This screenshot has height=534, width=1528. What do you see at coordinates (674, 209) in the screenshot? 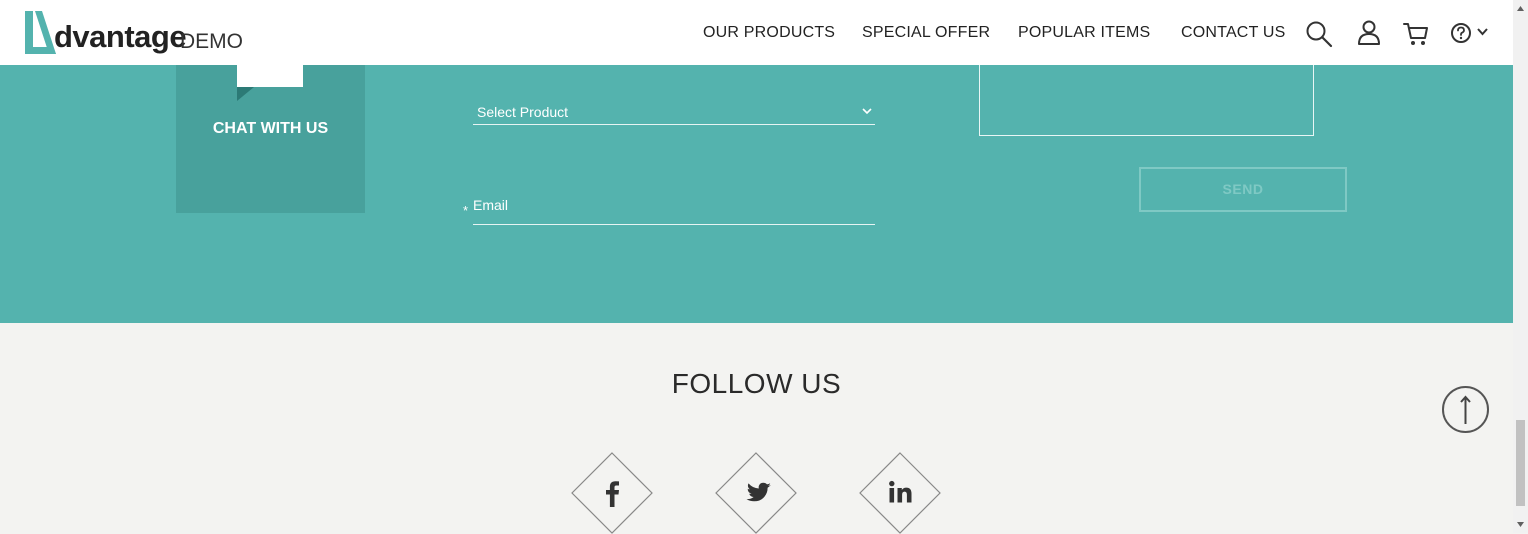
I see `email-field: Email` at bounding box center [674, 209].